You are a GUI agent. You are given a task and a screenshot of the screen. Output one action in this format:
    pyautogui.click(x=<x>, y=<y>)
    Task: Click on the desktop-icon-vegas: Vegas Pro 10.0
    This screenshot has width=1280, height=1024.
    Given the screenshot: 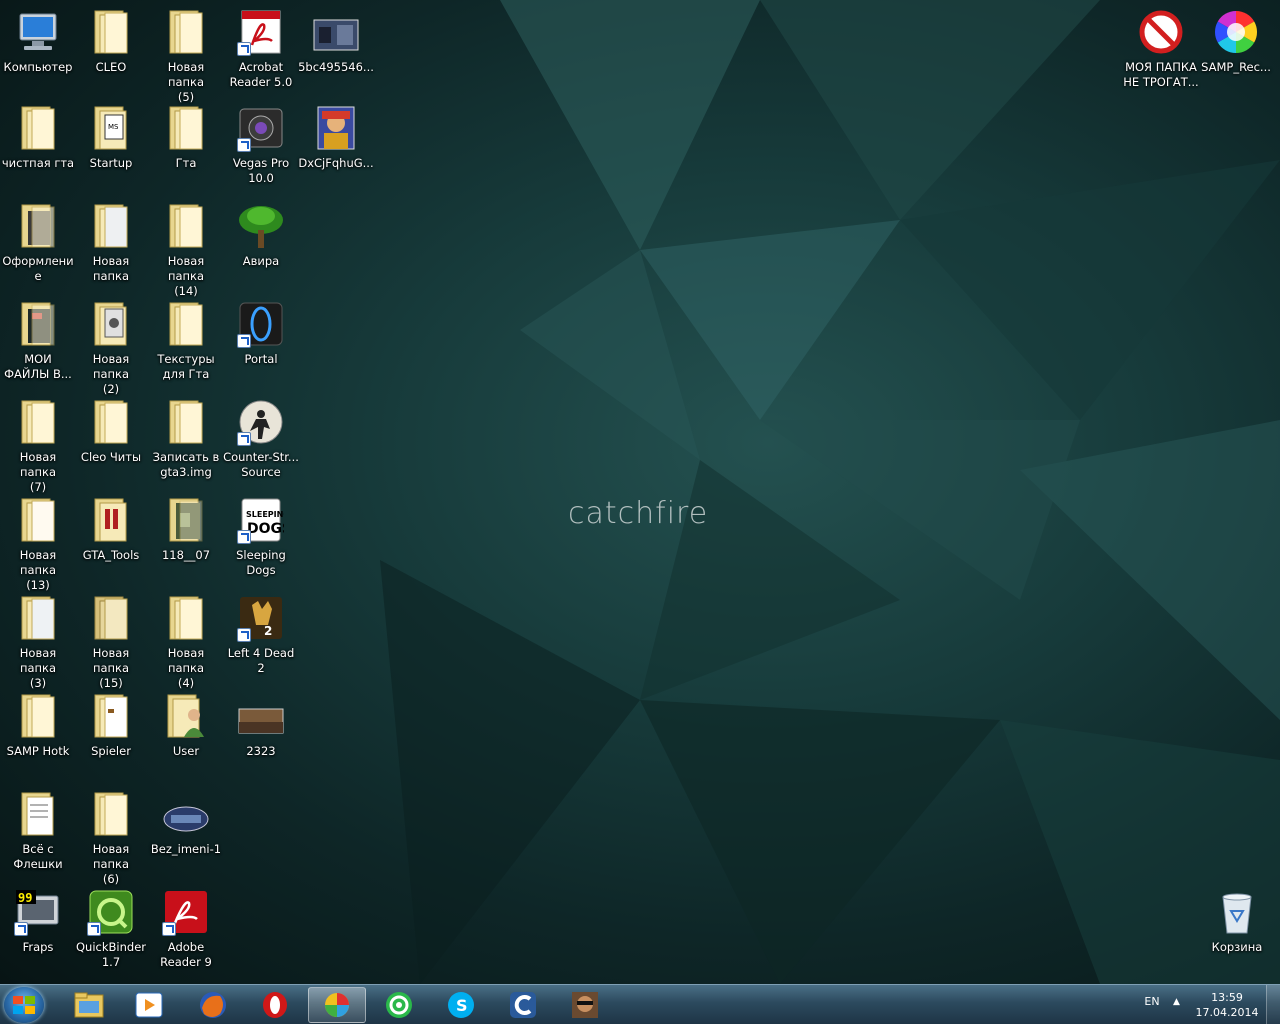 What is the action you would take?
    pyautogui.click(x=261, y=145)
    